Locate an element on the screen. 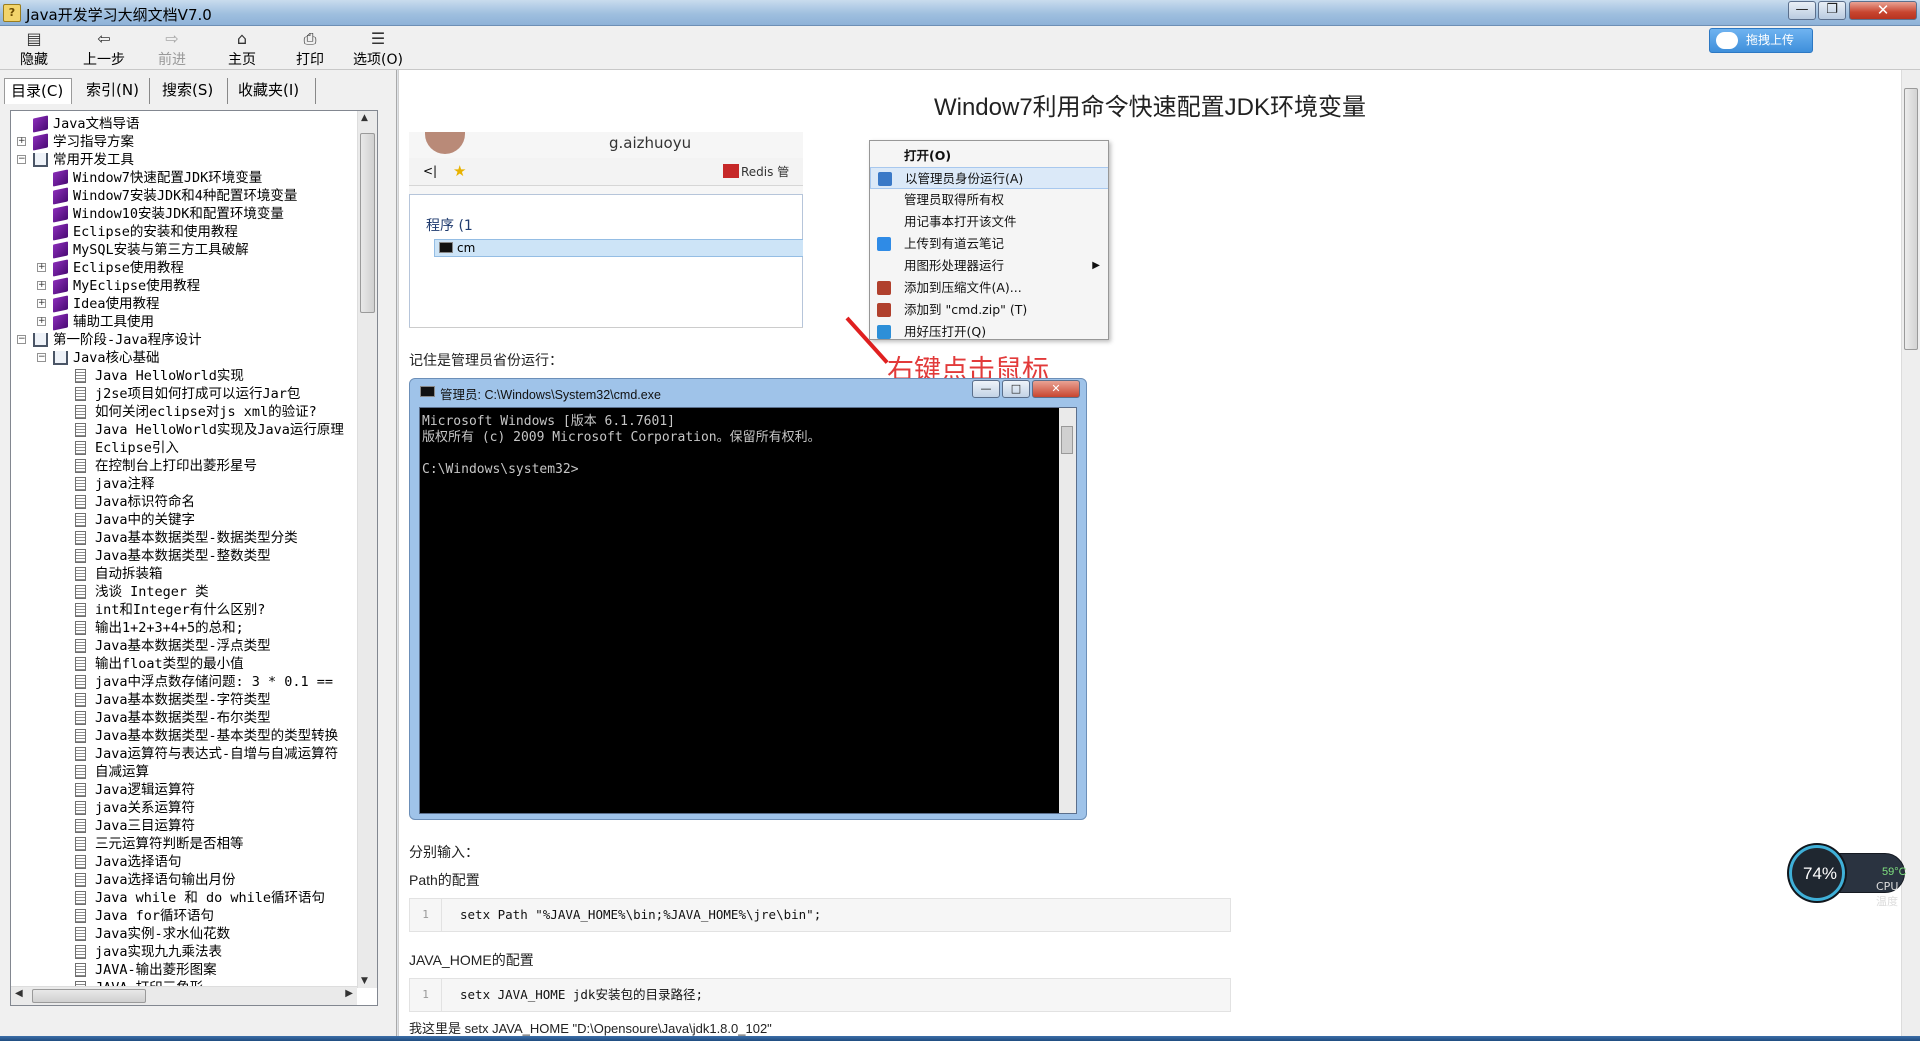 The image size is (1920, 1041). tree-item-label: Window10安装JDK和配置环境变量 is located at coordinates (178, 214).